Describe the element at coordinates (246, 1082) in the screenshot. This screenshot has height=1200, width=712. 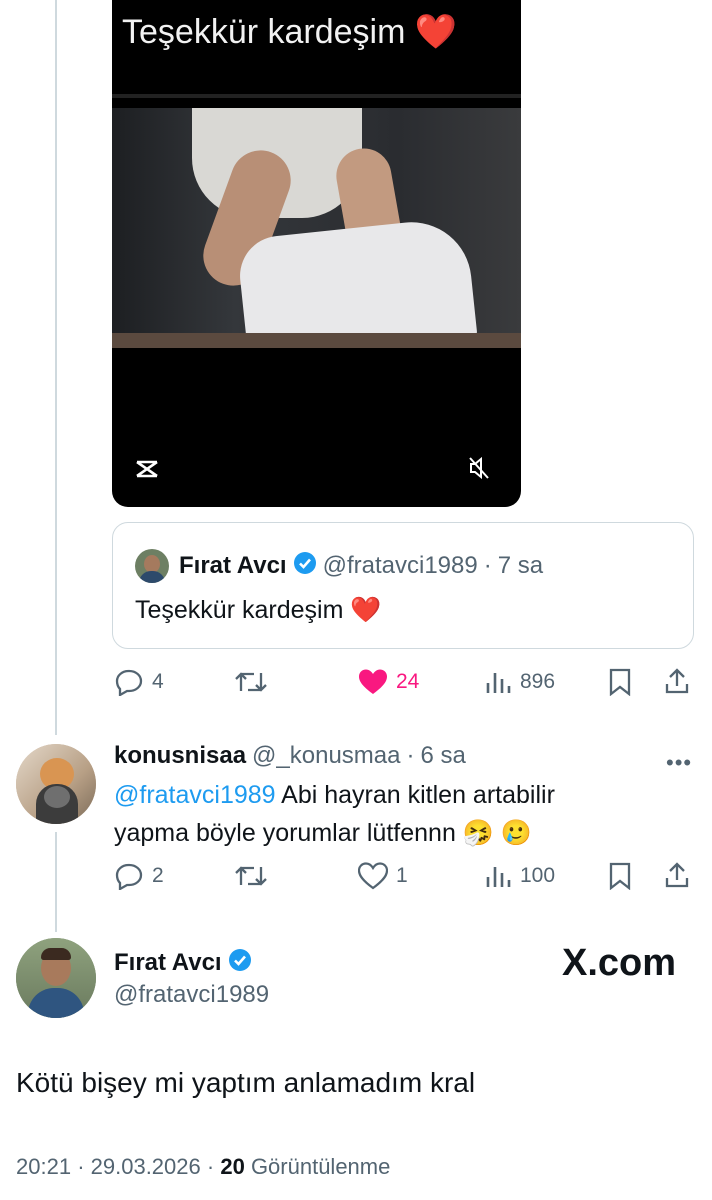
I see `main-tweet-text: Kötü bişey mi yaptım anlamadım kral` at that location.